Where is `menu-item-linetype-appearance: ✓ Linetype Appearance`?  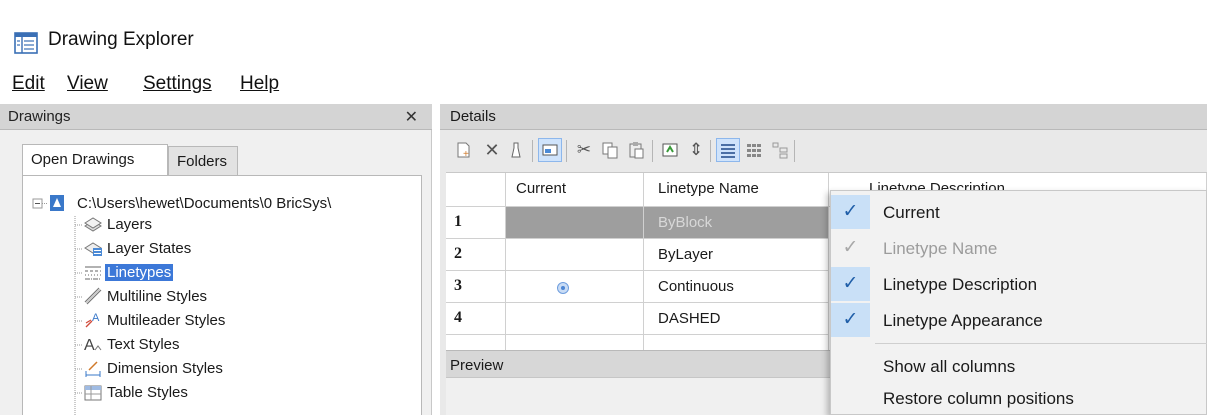 menu-item-linetype-appearance: ✓ Linetype Appearance is located at coordinates (1019, 320).